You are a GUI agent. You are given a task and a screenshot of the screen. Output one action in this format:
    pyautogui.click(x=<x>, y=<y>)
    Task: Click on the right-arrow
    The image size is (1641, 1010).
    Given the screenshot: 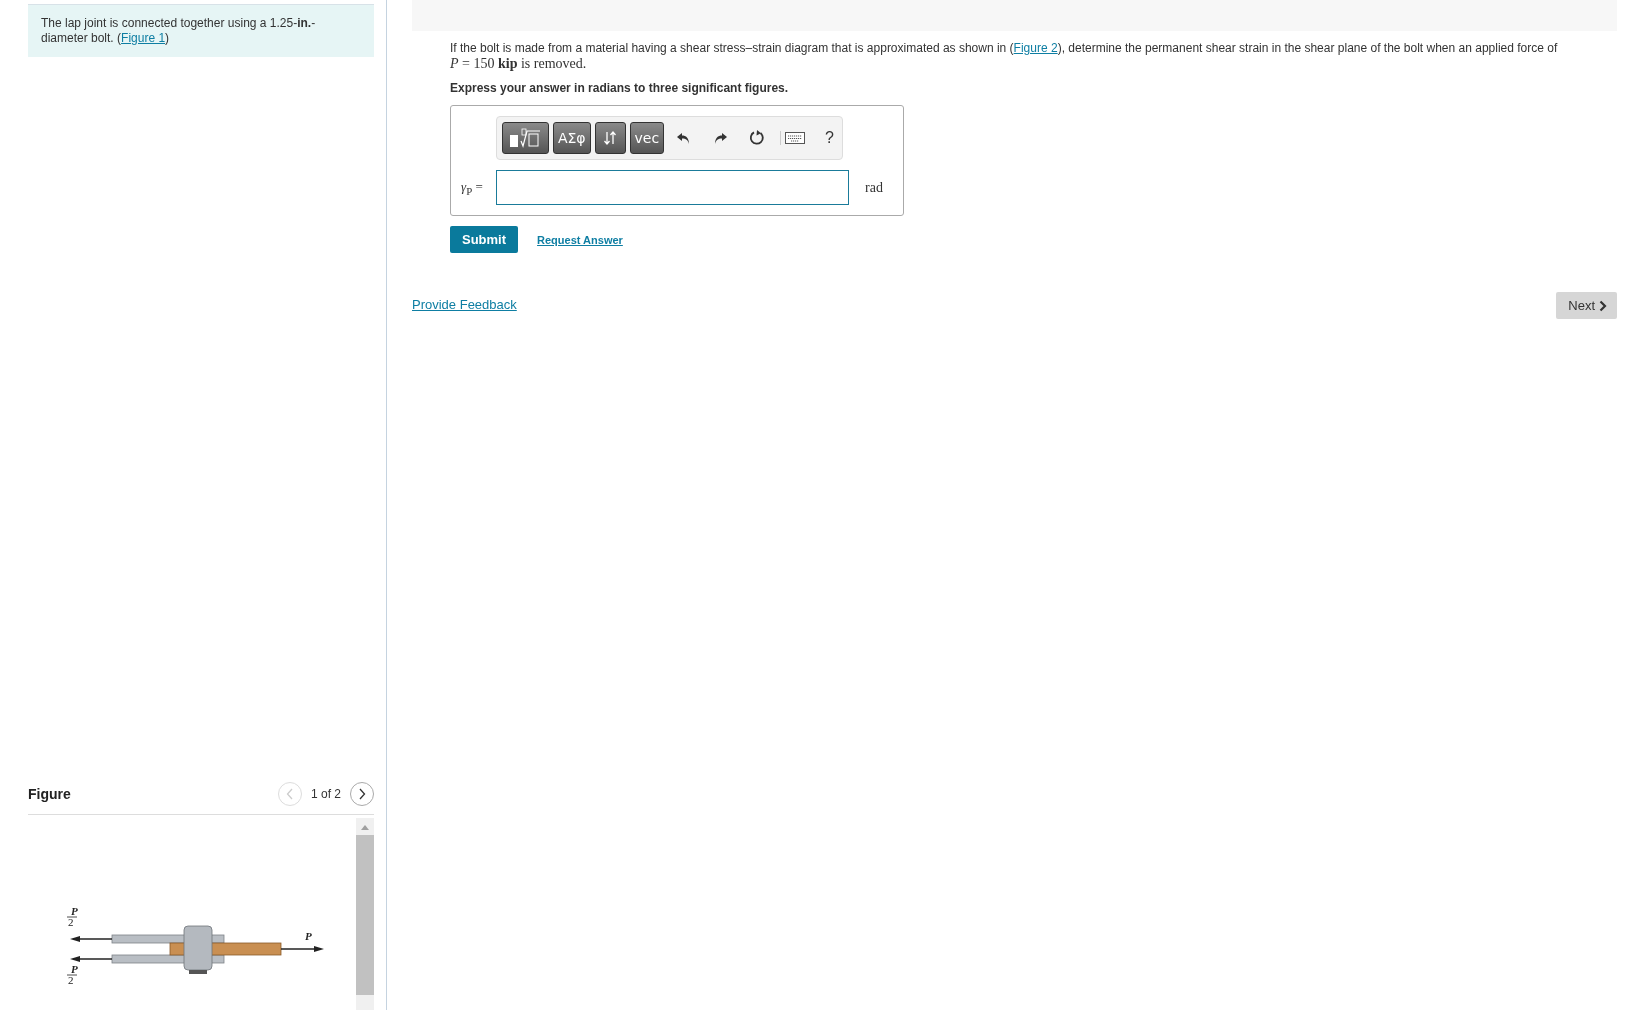 What is the action you would take?
    pyautogui.click(x=302, y=949)
    